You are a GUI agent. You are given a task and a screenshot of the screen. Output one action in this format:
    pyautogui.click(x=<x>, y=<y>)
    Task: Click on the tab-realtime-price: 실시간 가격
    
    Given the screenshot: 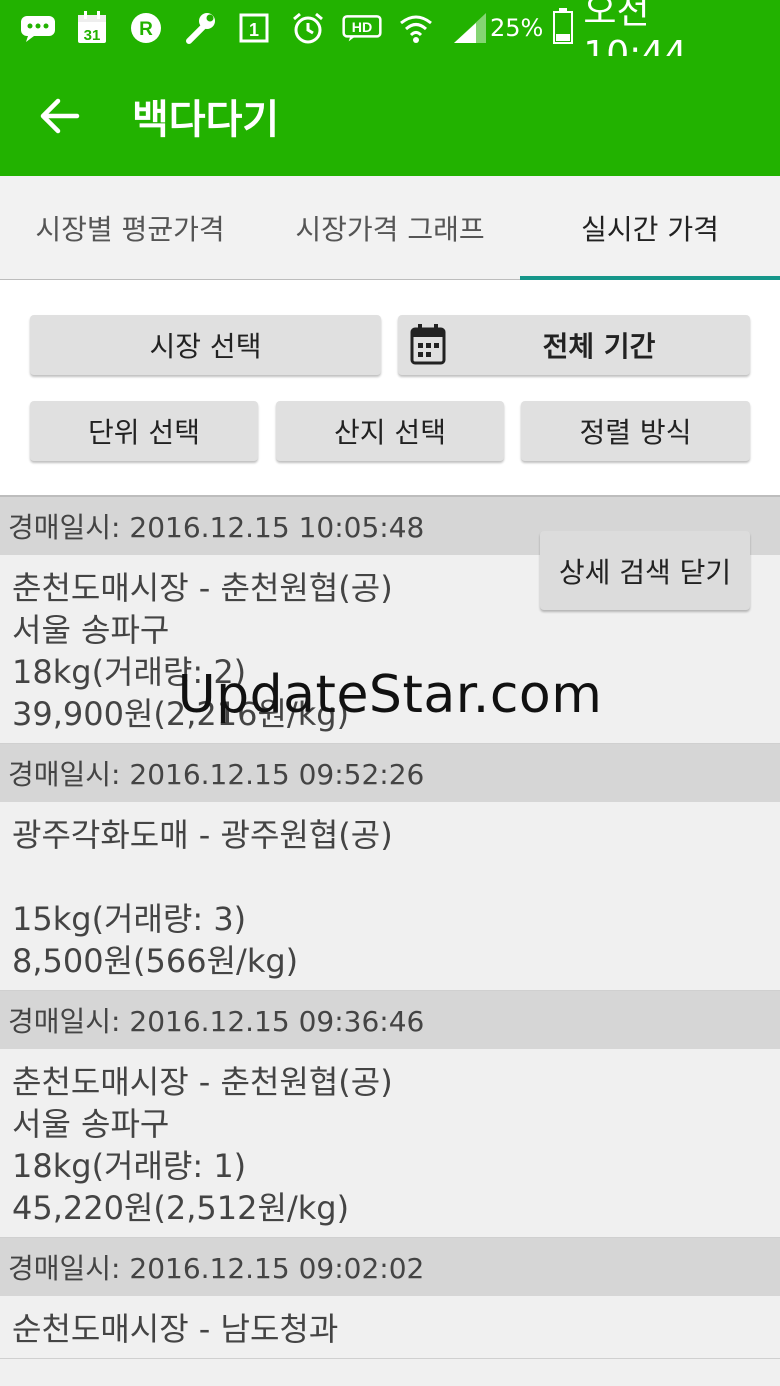 What is the action you would take?
    pyautogui.click(x=650, y=228)
    